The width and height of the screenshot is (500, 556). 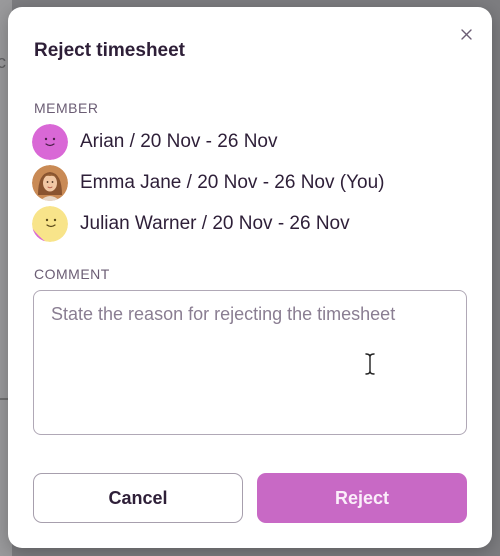 I want to click on close-button, so click(x=466, y=34).